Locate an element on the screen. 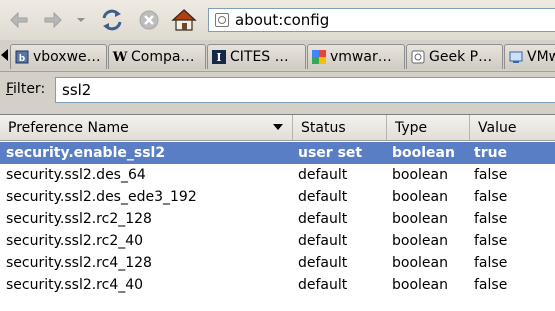 The width and height of the screenshot is (555, 311). cell-preference-name: security.ssl2.des_64 is located at coordinates (76, 175).